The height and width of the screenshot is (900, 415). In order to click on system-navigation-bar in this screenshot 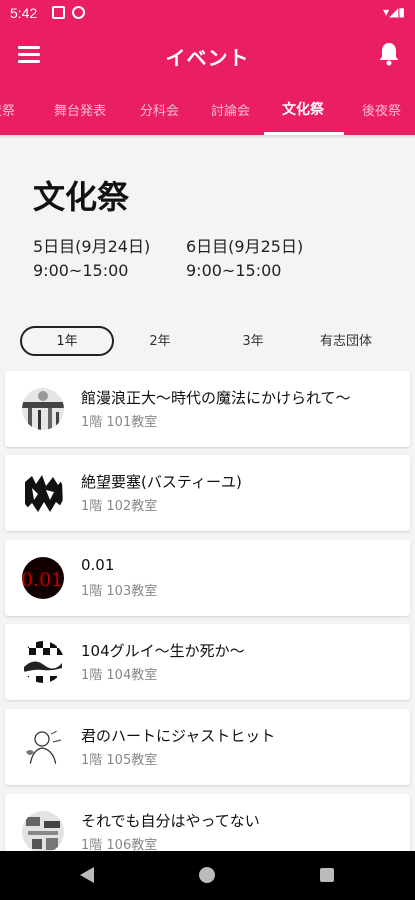, I will do `click(207, 875)`.